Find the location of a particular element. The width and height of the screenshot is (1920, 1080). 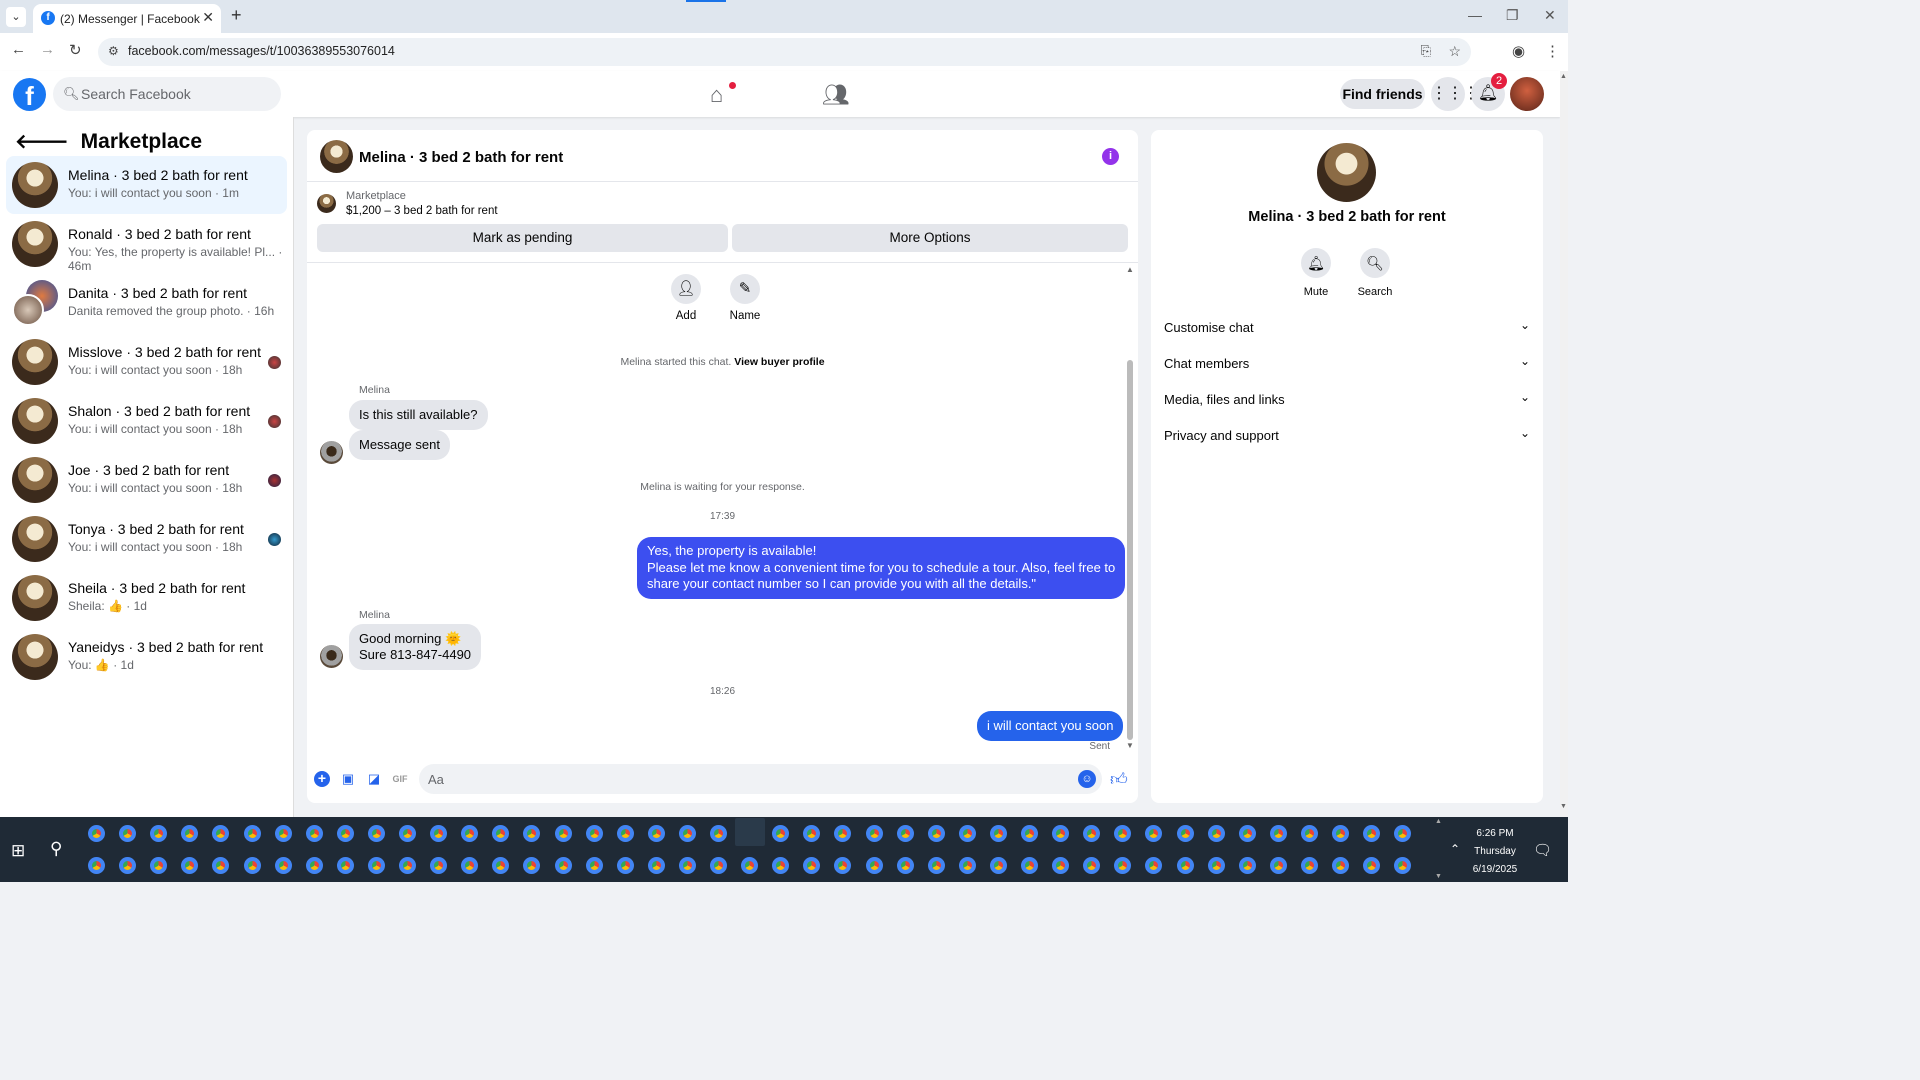

thread-scrollbar: ▲ ▼ is located at coordinates (1130, 507).